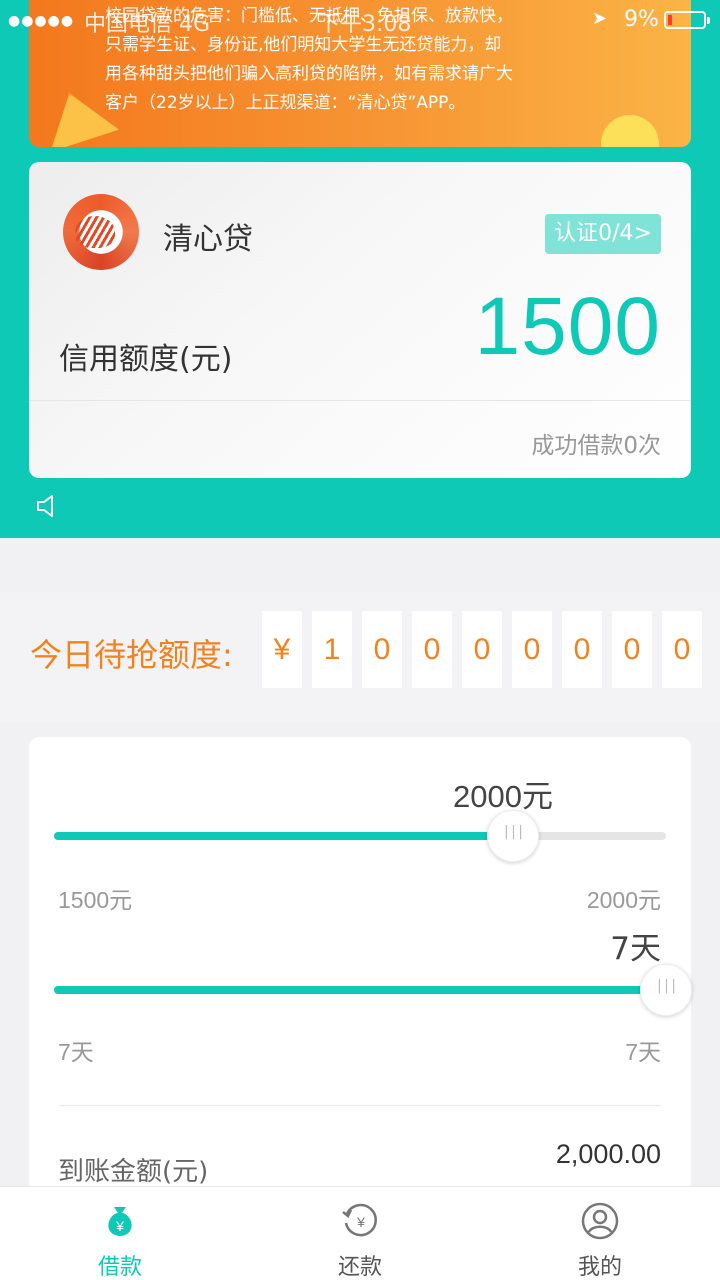  What do you see at coordinates (360, 657) in the screenshot?
I see `today-rush-amount: 今日待抢额度: ¥ 1 0 0 0 0 0 0 0` at bounding box center [360, 657].